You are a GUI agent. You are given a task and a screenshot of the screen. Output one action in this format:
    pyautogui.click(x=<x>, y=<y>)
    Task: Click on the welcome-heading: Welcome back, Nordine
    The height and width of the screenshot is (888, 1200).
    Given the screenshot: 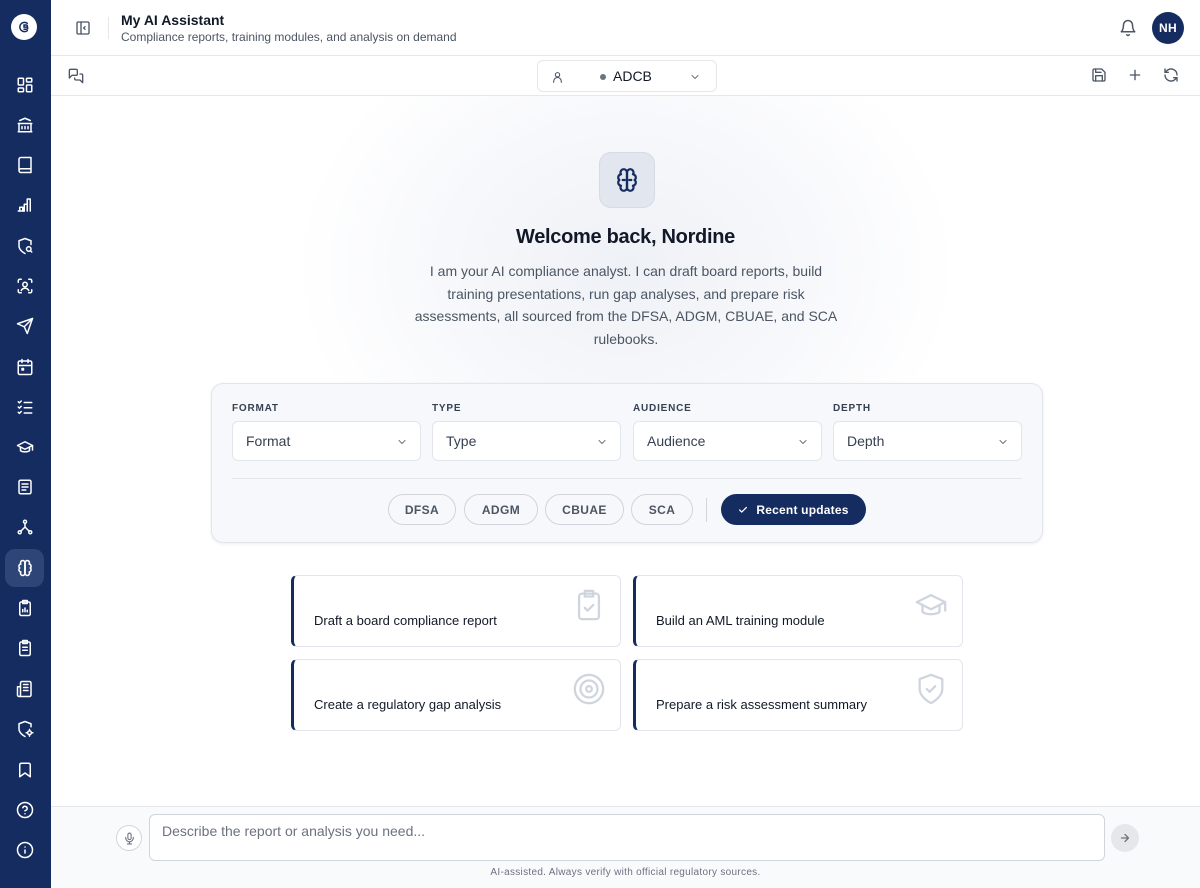 What is the action you would take?
    pyautogui.click(x=625, y=237)
    